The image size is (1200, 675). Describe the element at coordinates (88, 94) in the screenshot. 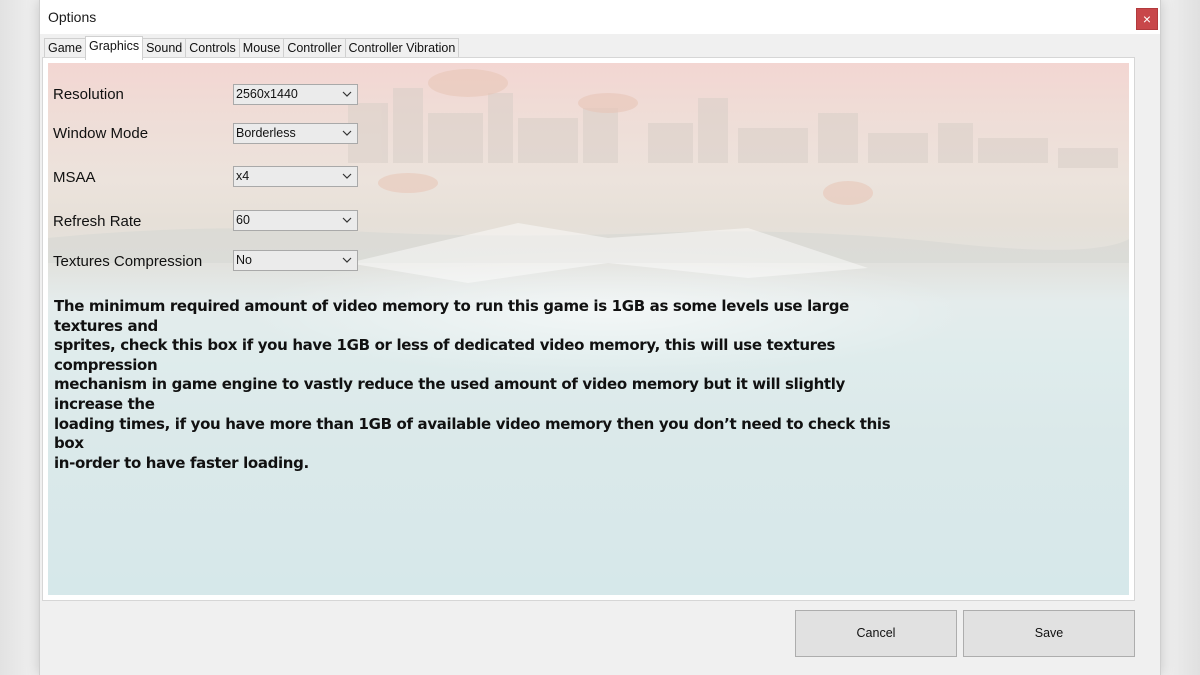

I see `resolution-label: Resolution` at that location.